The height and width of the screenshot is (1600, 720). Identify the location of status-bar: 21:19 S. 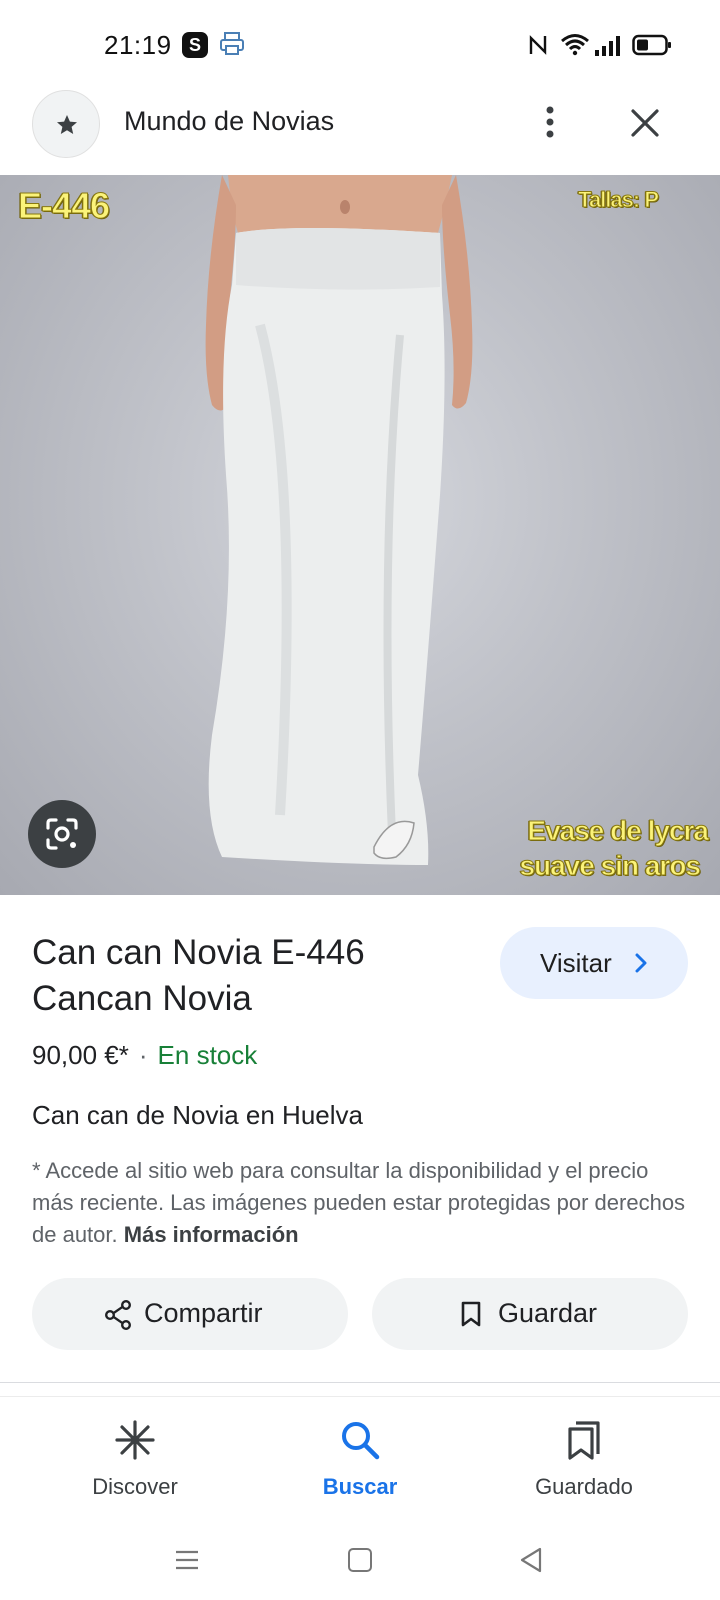
(360, 44).